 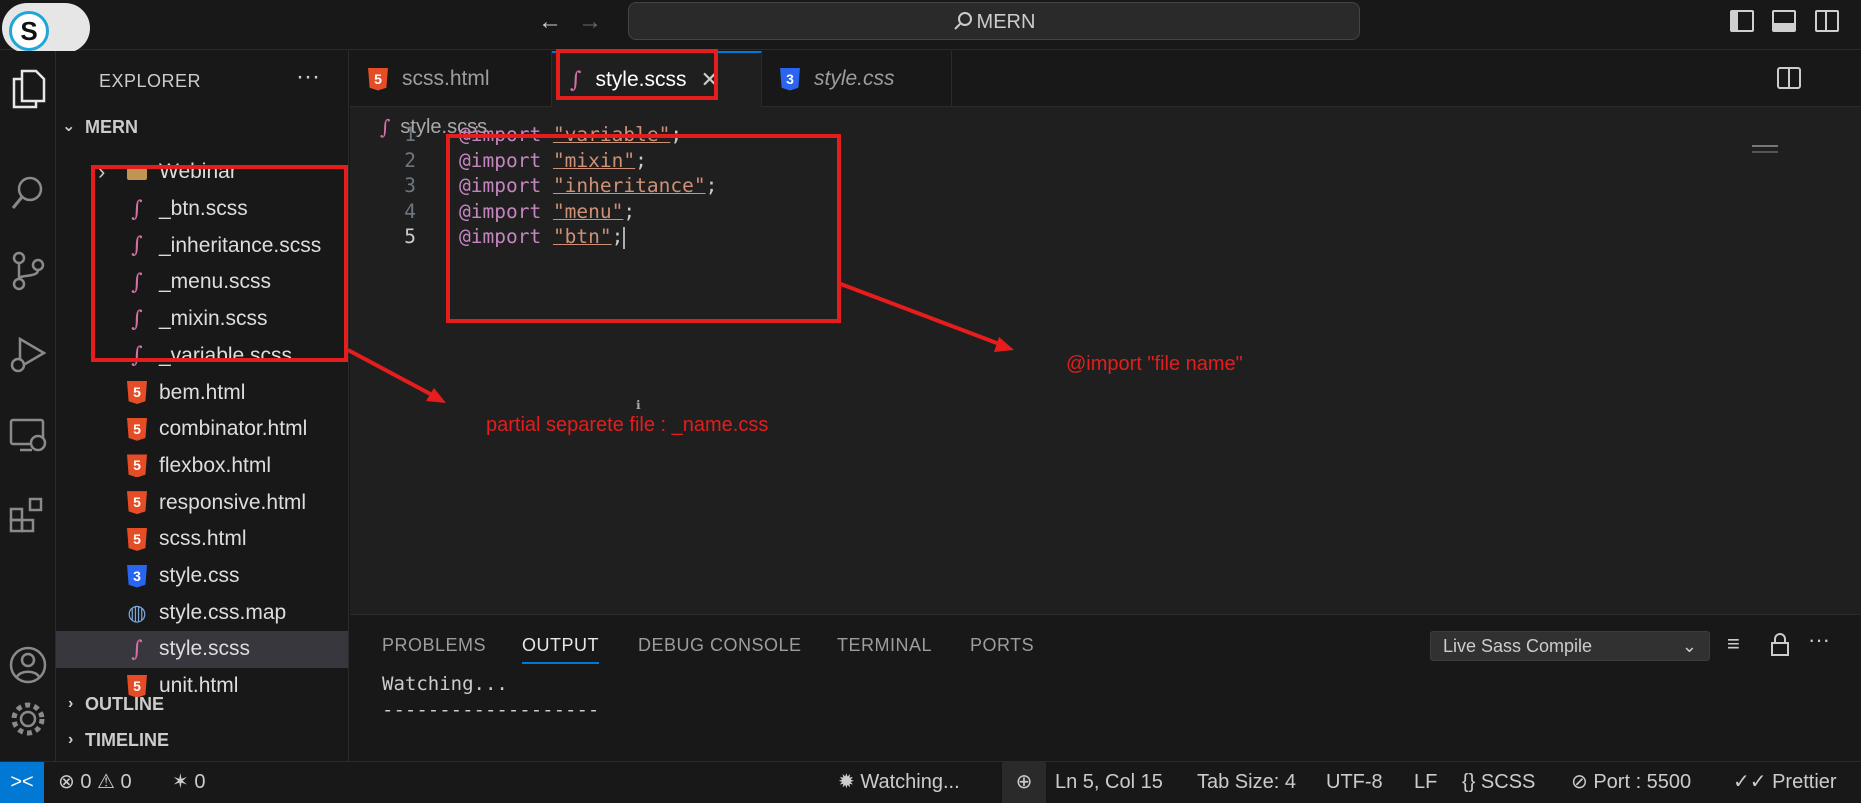 I want to click on port-label: Port : 5500, so click(x=1642, y=782).